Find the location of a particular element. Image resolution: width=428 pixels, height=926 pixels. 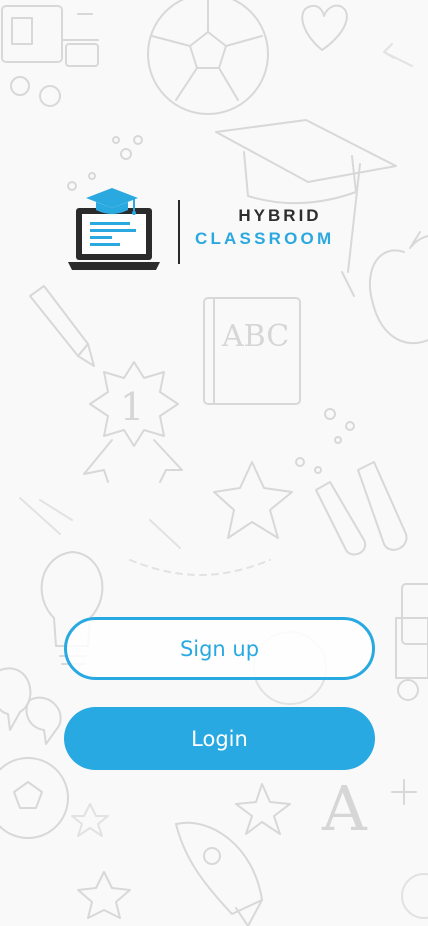

app-logo: HYBRID CLASSROOM is located at coordinates (216, 229).